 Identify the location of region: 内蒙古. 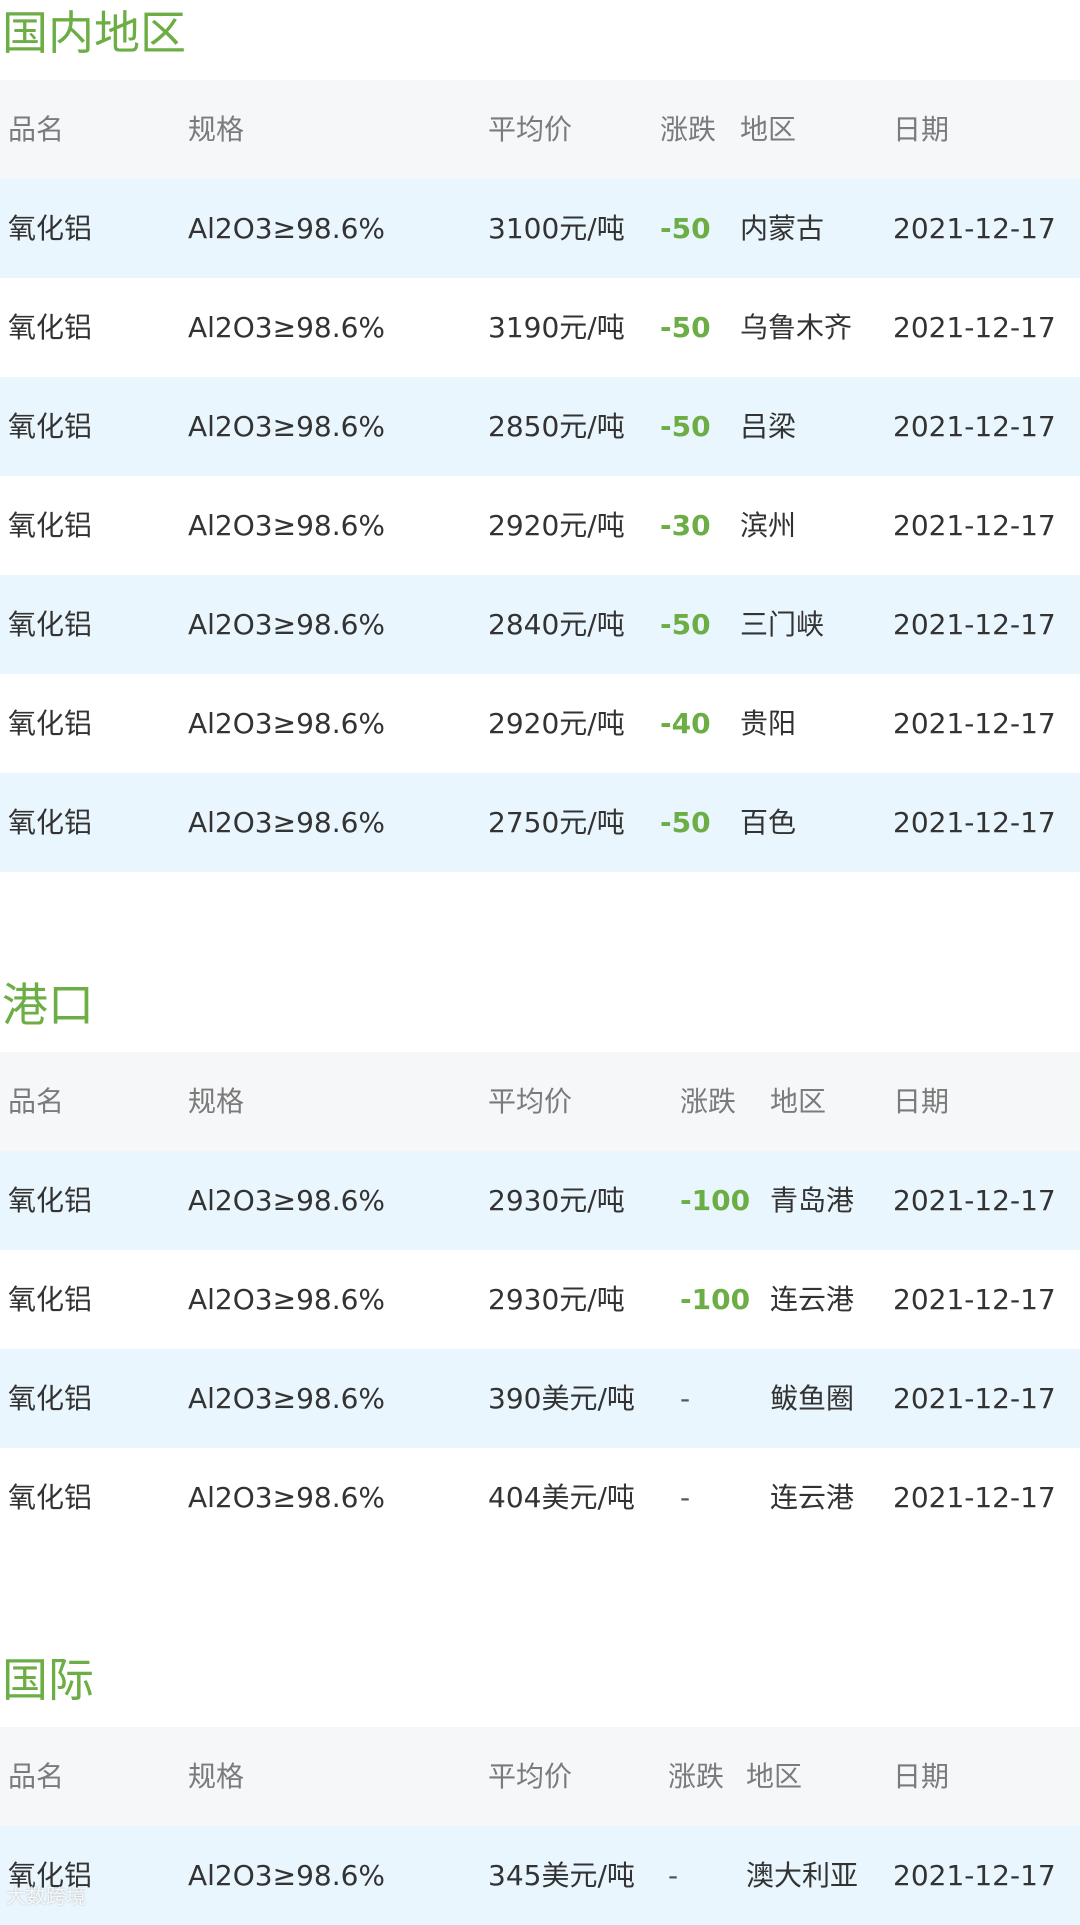
(782, 228).